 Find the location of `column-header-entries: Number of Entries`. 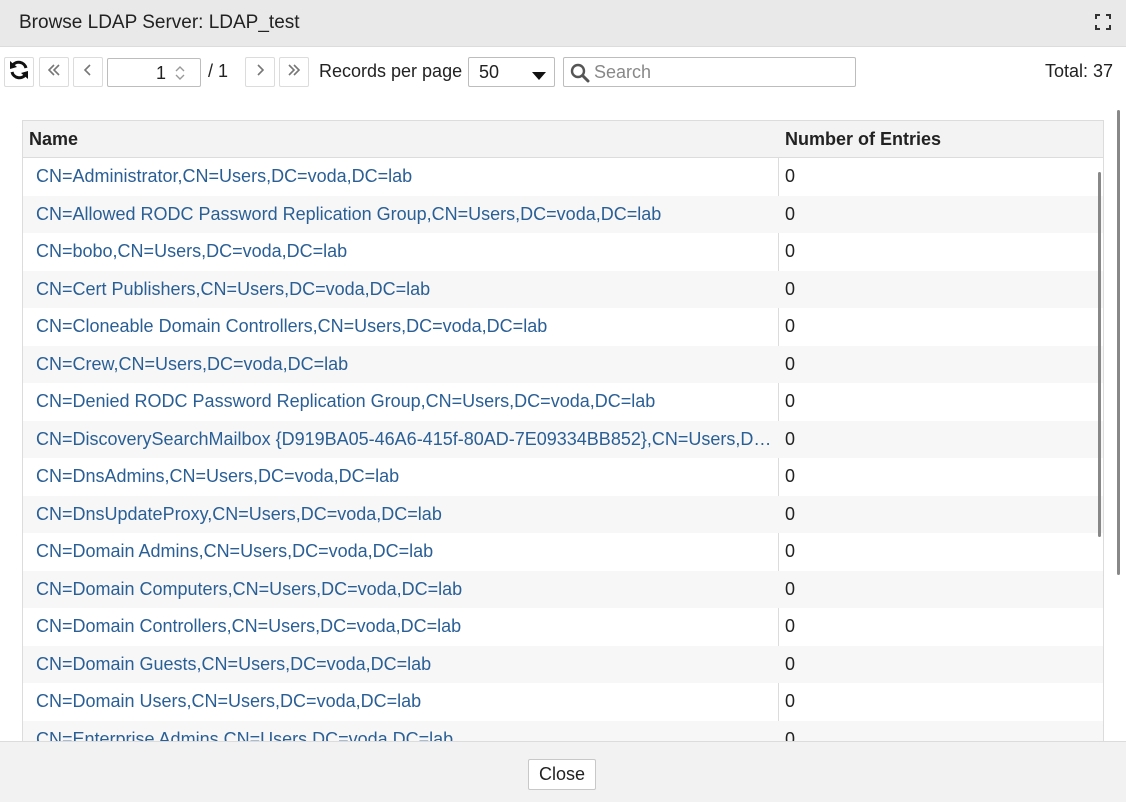

column-header-entries: Number of Entries is located at coordinates (863, 139).